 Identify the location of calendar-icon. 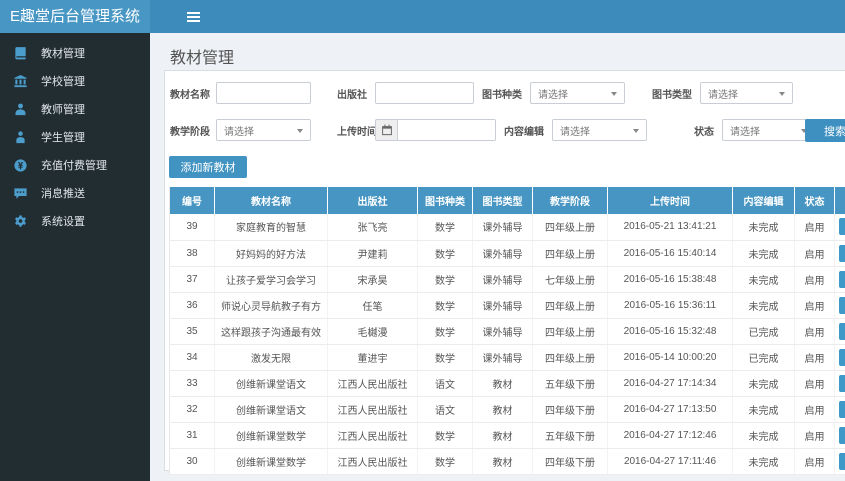
(386, 130).